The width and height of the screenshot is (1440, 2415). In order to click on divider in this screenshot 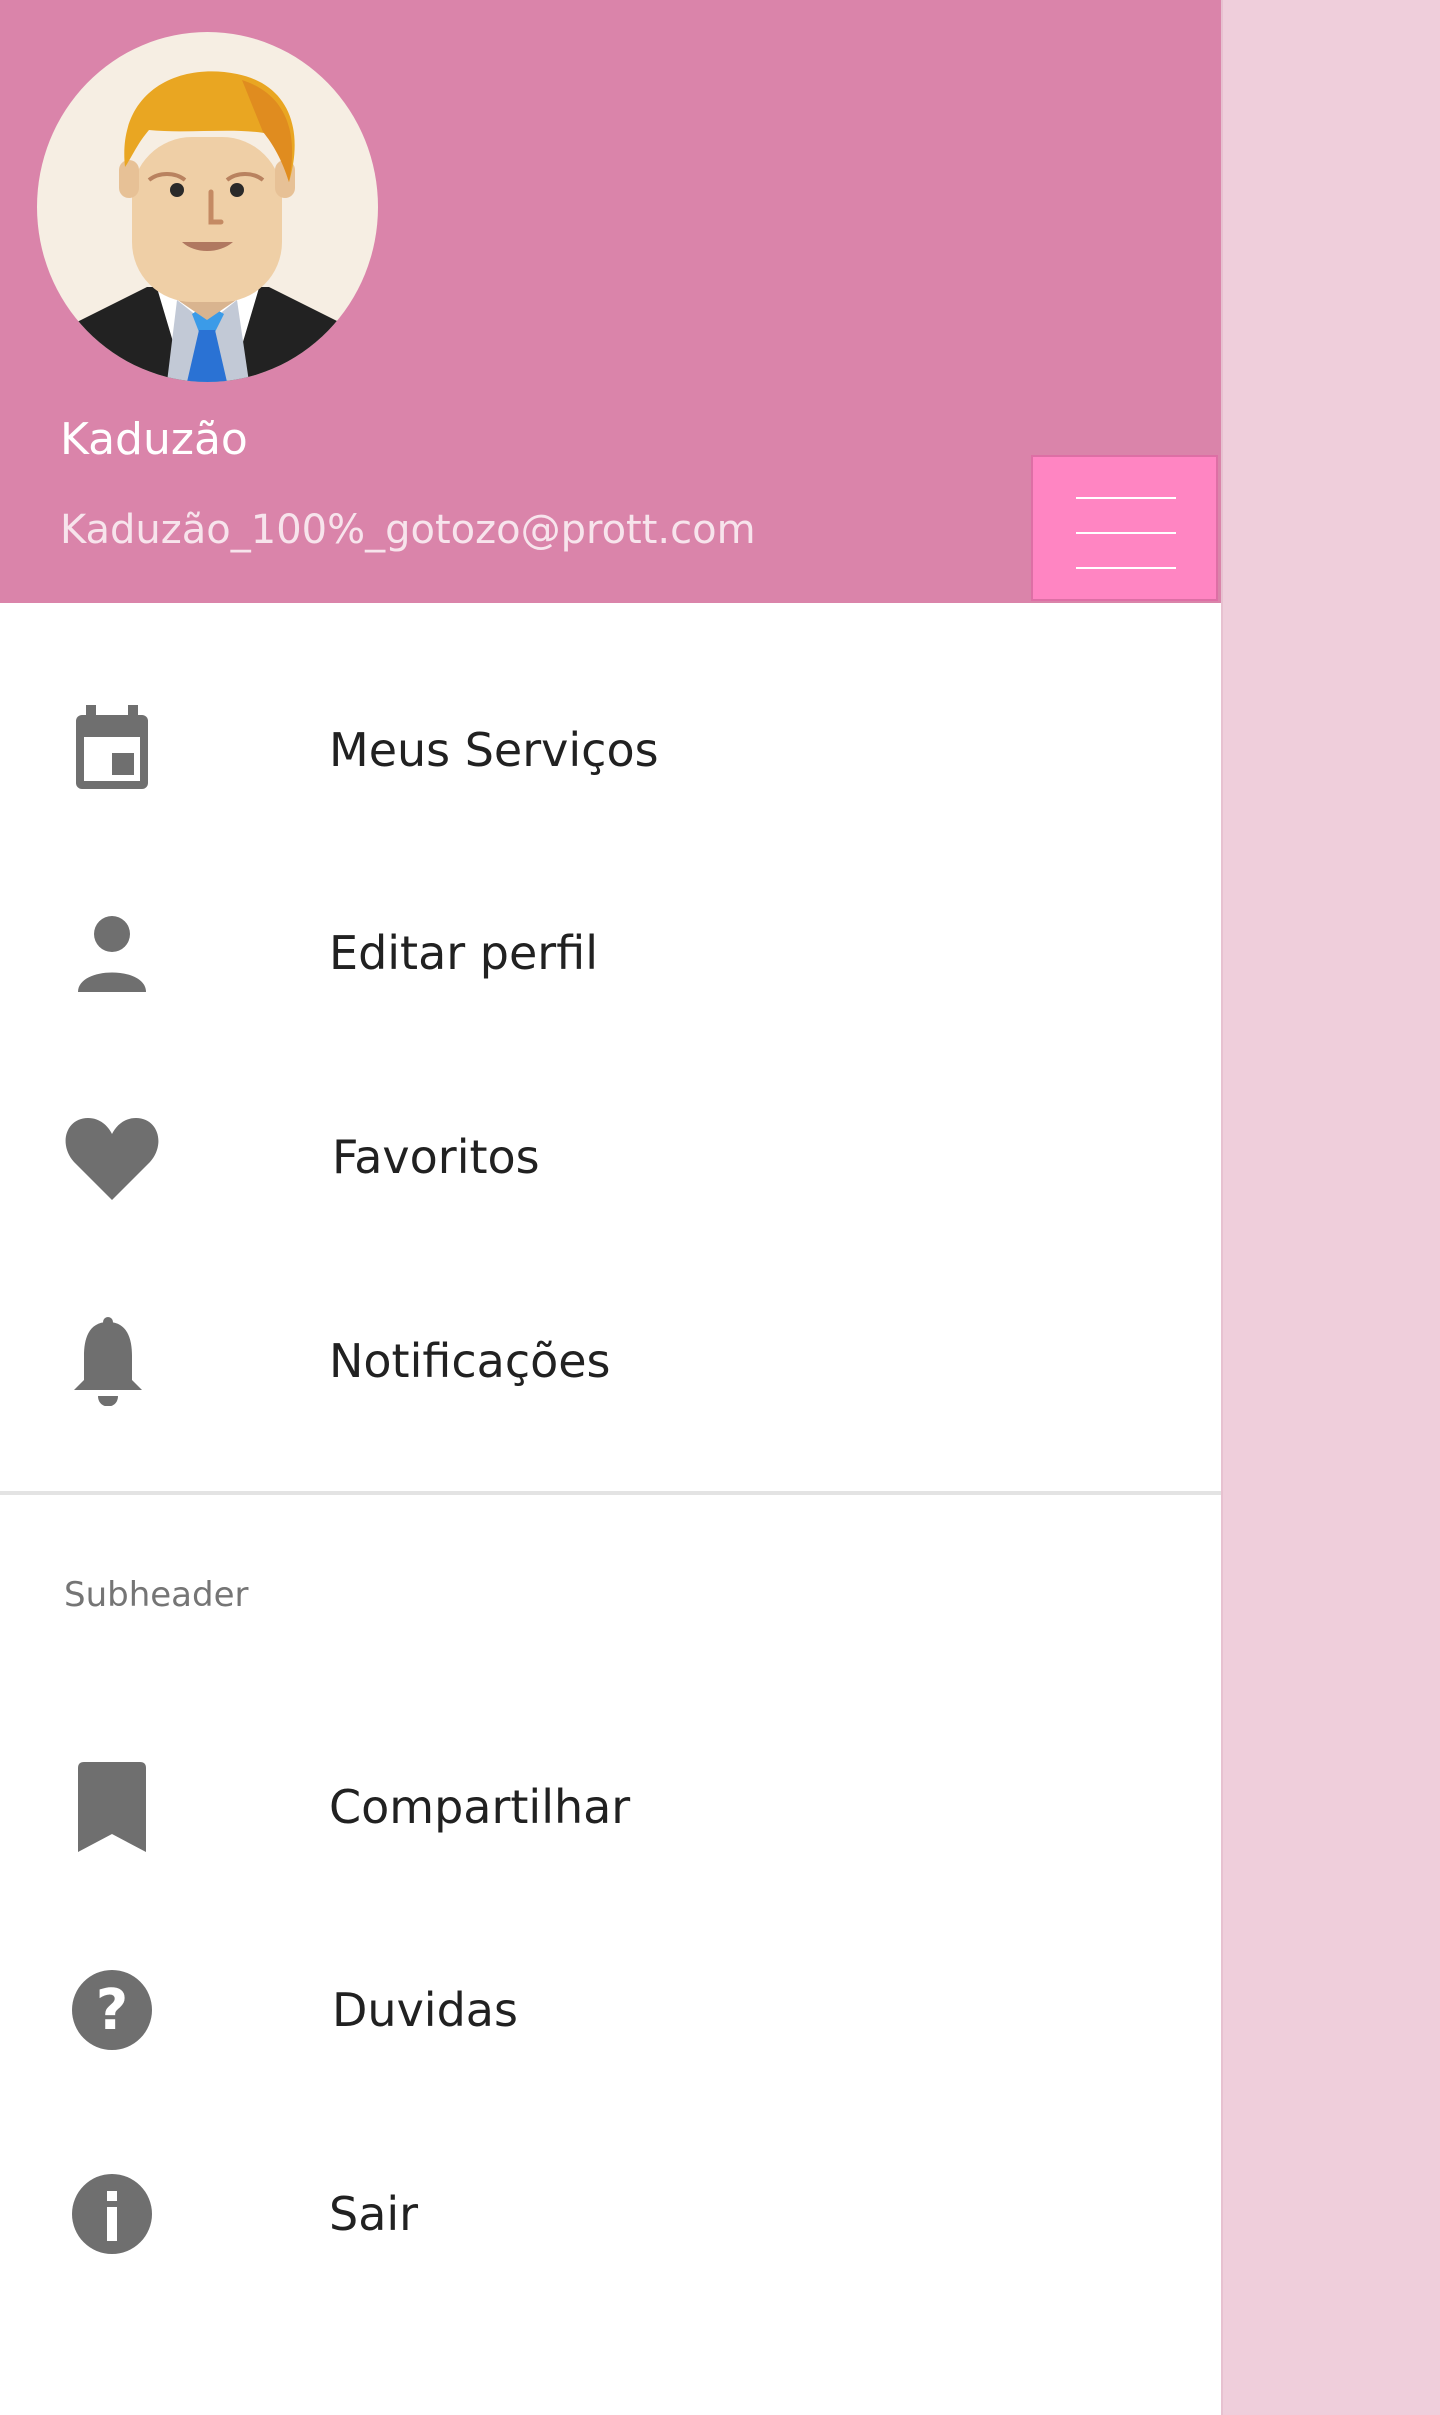, I will do `click(610, 1493)`.